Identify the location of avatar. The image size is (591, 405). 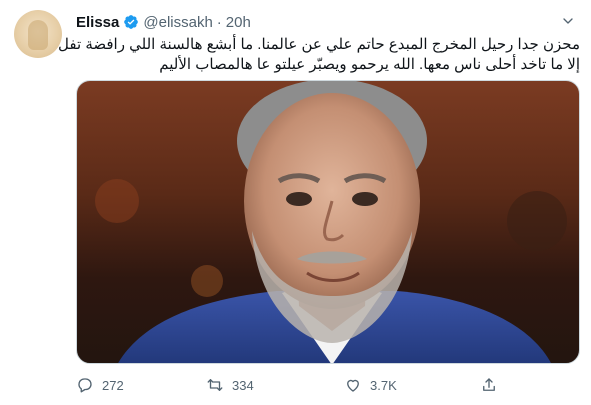
(38, 34).